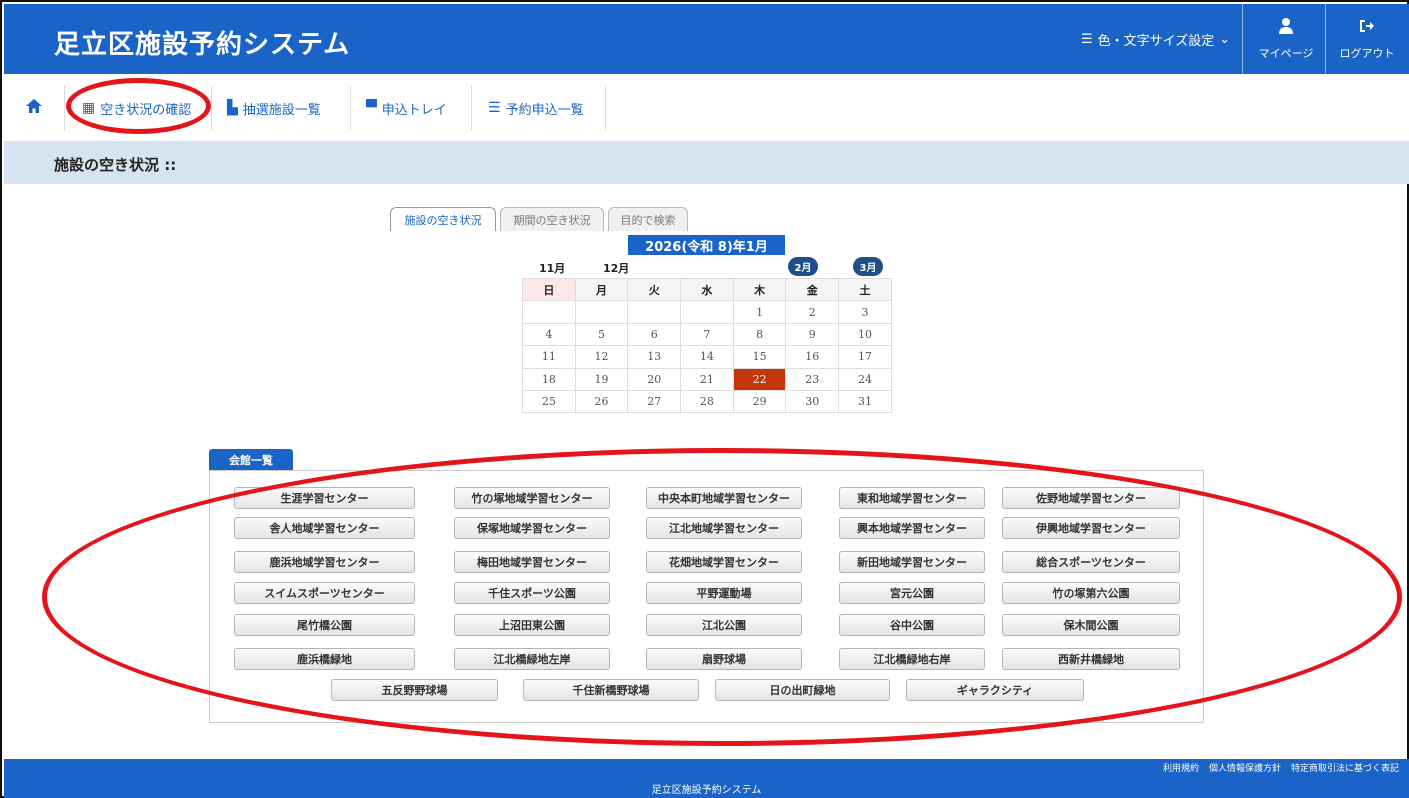  What do you see at coordinates (707, 312) in the screenshot?
I see `calendar-empty-cell` at bounding box center [707, 312].